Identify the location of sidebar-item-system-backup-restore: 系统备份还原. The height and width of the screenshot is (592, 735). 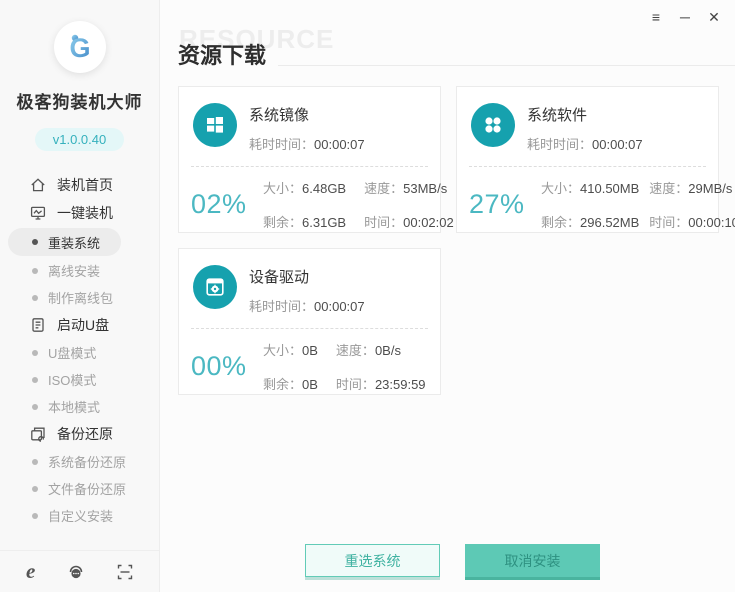
(79, 461).